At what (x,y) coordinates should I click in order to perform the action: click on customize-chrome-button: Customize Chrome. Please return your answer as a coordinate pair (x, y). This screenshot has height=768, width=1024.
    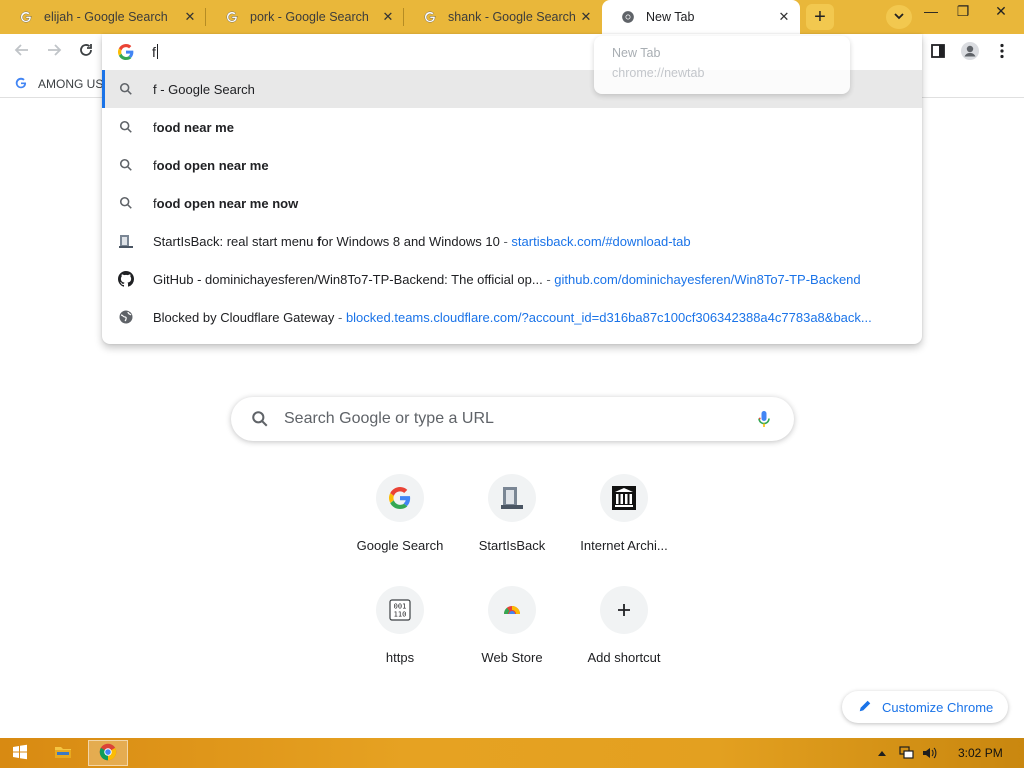
    Looking at the image, I should click on (925, 707).